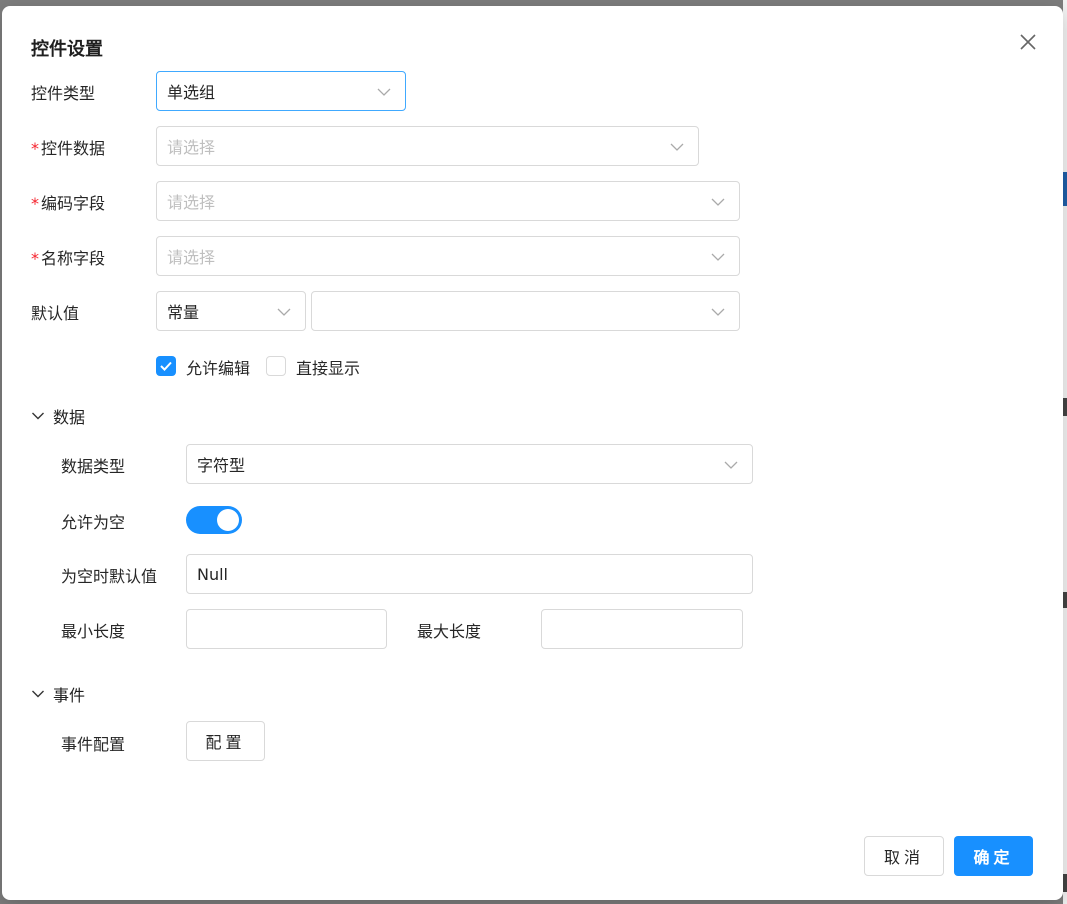  What do you see at coordinates (212, 574) in the screenshot?
I see `null-default-value: Null` at bounding box center [212, 574].